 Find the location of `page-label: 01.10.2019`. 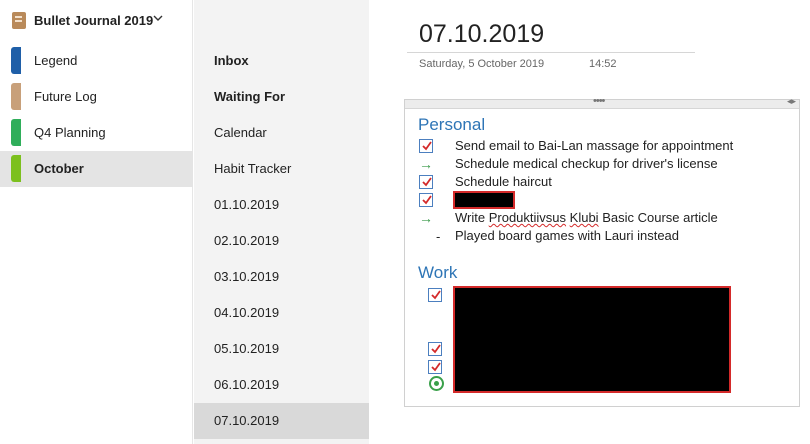

page-label: 01.10.2019 is located at coordinates (247, 204).